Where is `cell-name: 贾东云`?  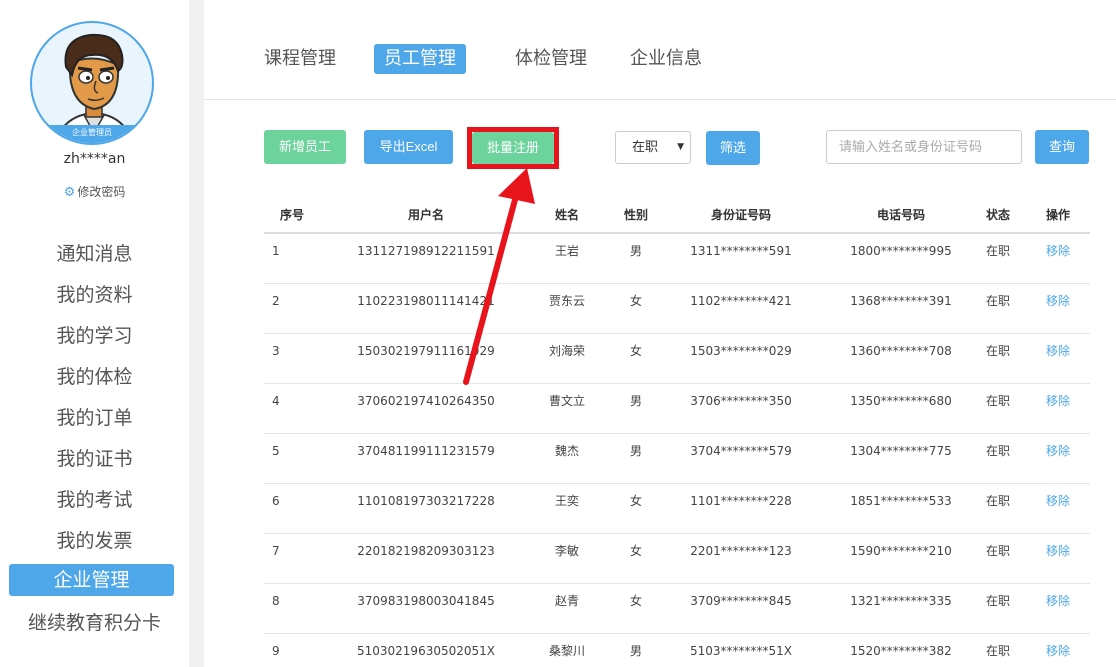
cell-name: 贾东云 is located at coordinates (566, 301).